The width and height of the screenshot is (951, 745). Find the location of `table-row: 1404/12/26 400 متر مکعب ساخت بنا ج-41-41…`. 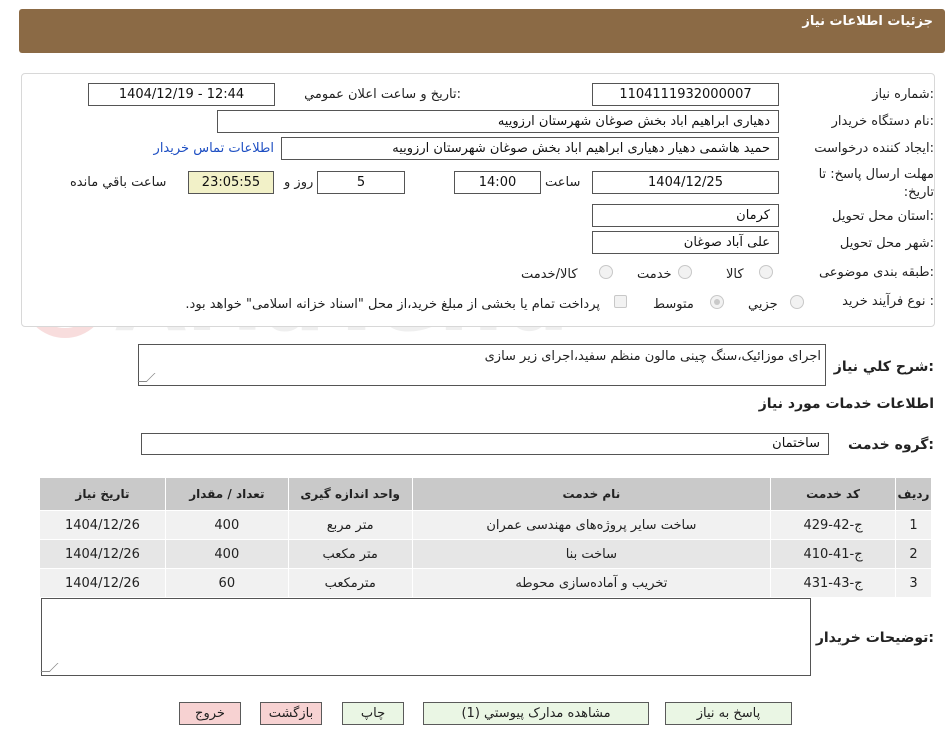

table-row: 1404/12/26 400 متر مکعب ساخت بنا ج-41-41… is located at coordinates (486, 554).